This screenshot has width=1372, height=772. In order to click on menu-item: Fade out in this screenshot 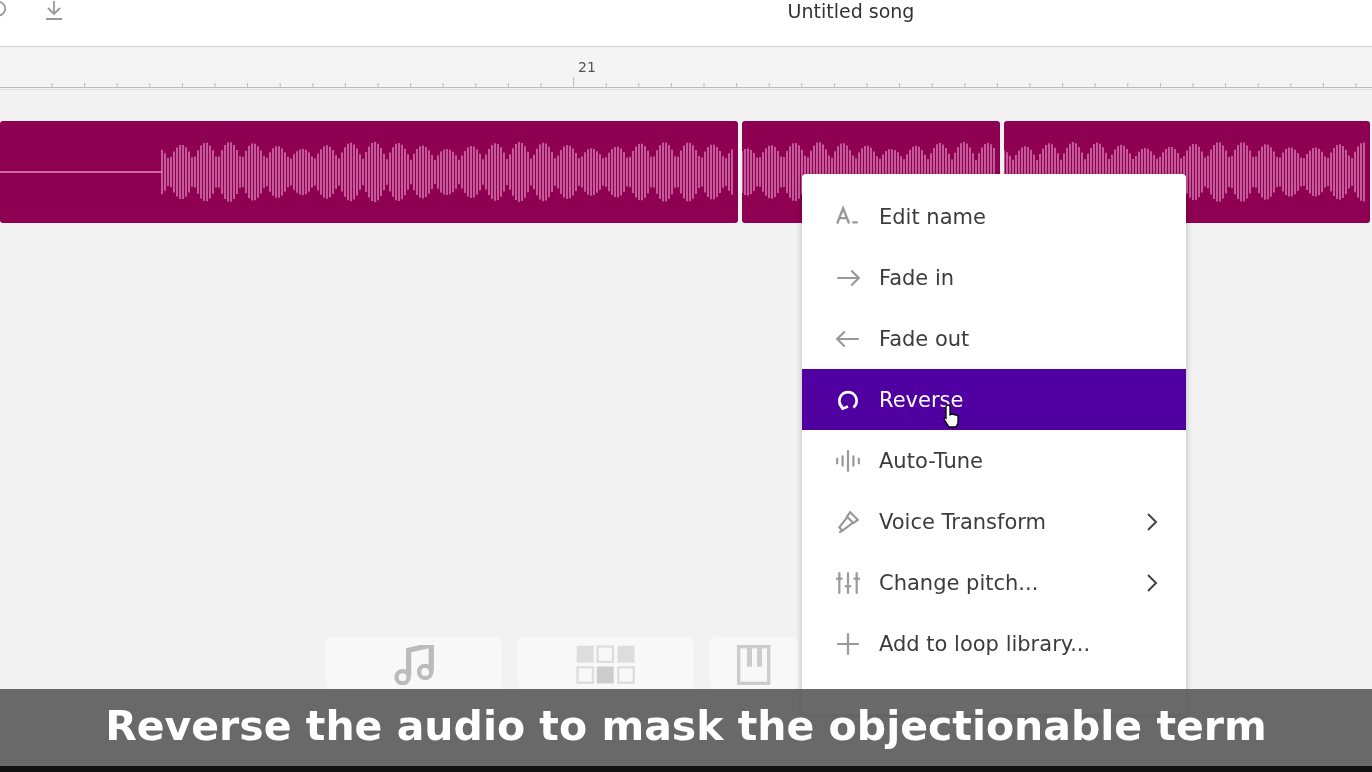, I will do `click(994, 338)`.